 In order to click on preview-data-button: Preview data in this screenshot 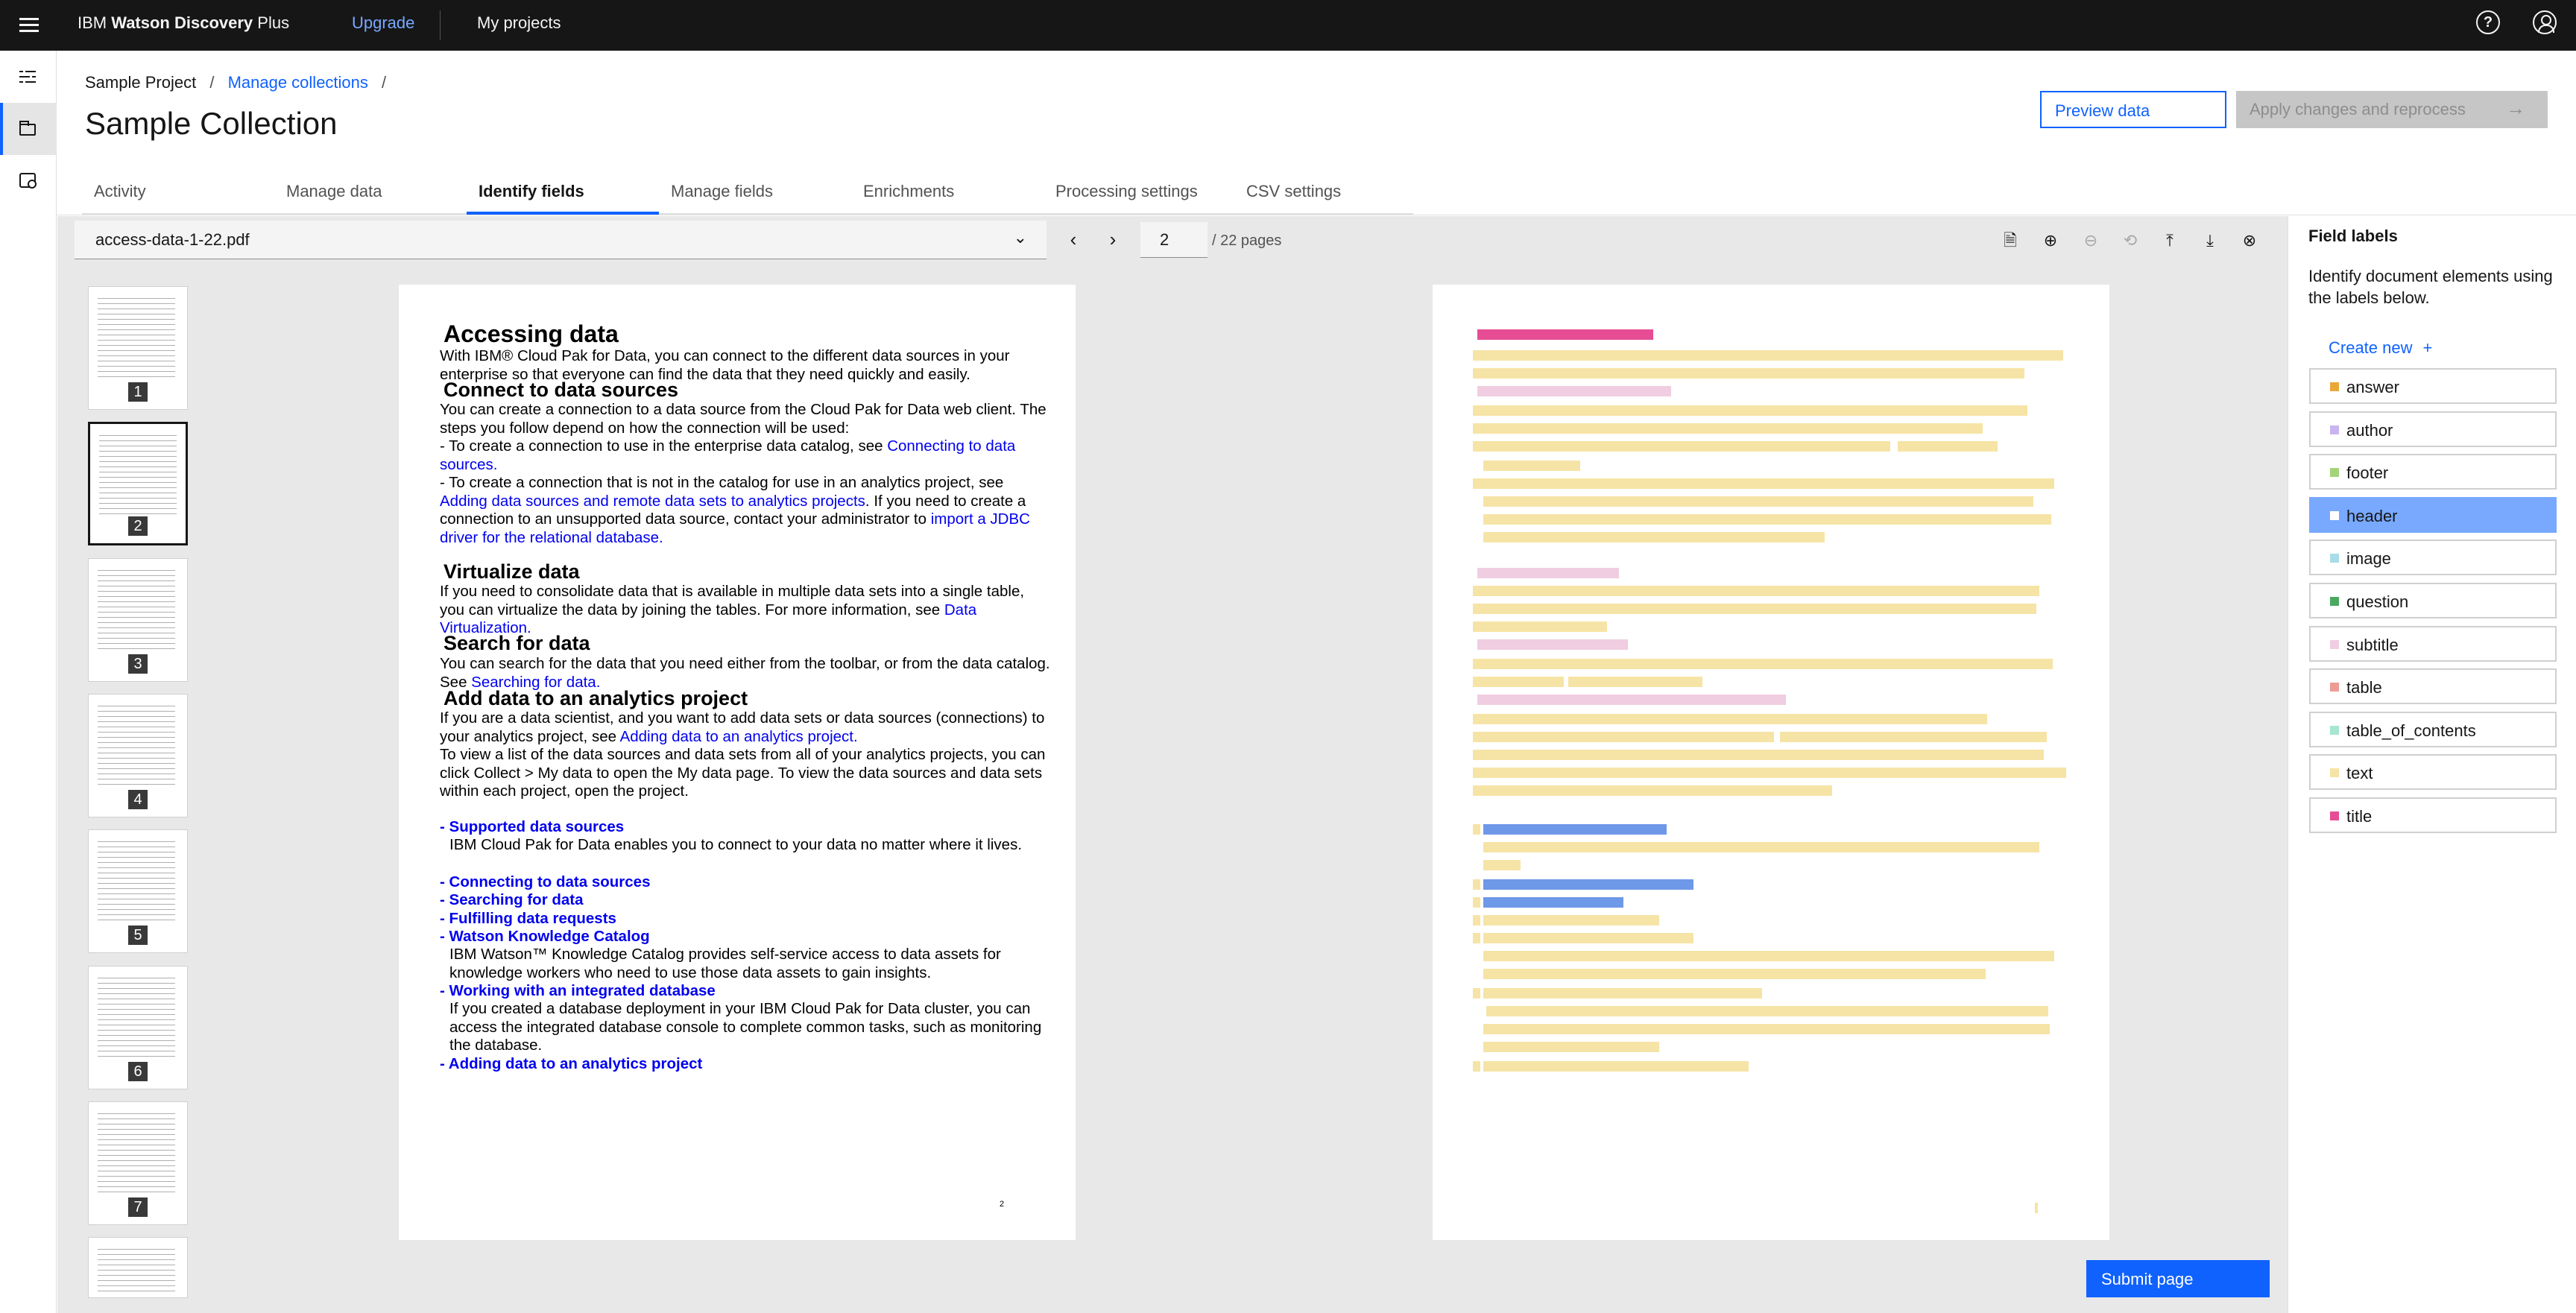, I will do `click(2133, 110)`.